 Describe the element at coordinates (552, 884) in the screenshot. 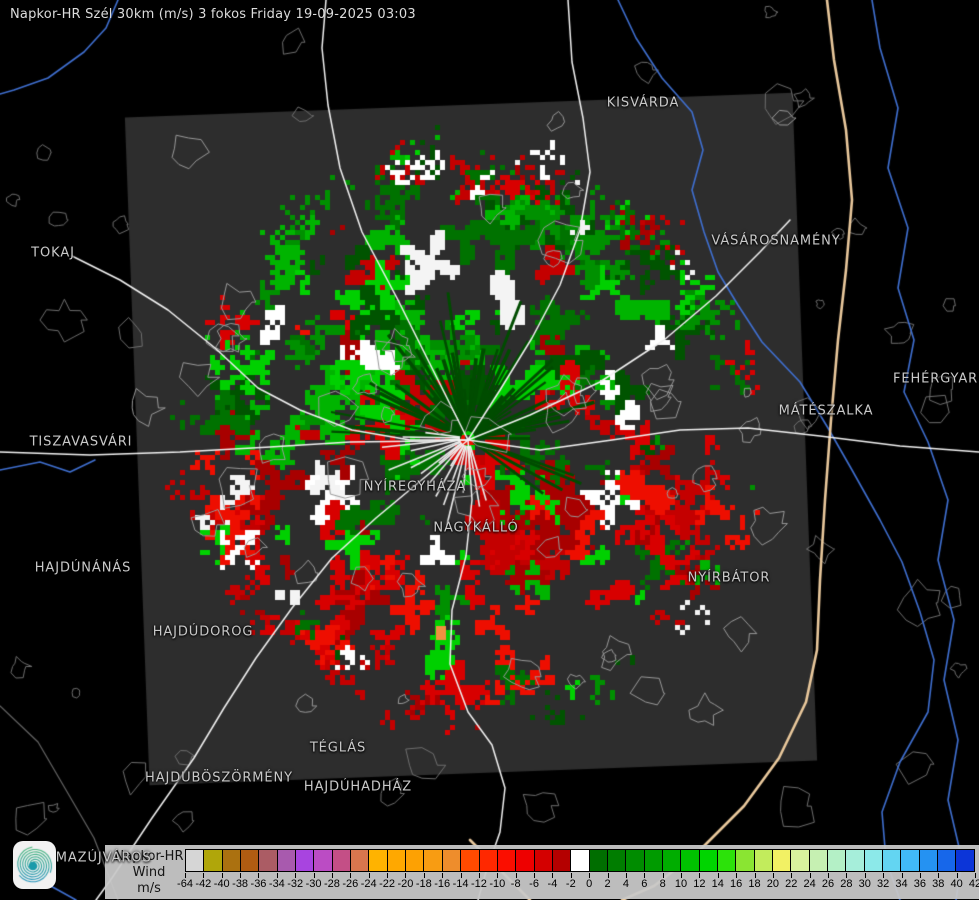

I see `colorbar-value: -4` at that location.